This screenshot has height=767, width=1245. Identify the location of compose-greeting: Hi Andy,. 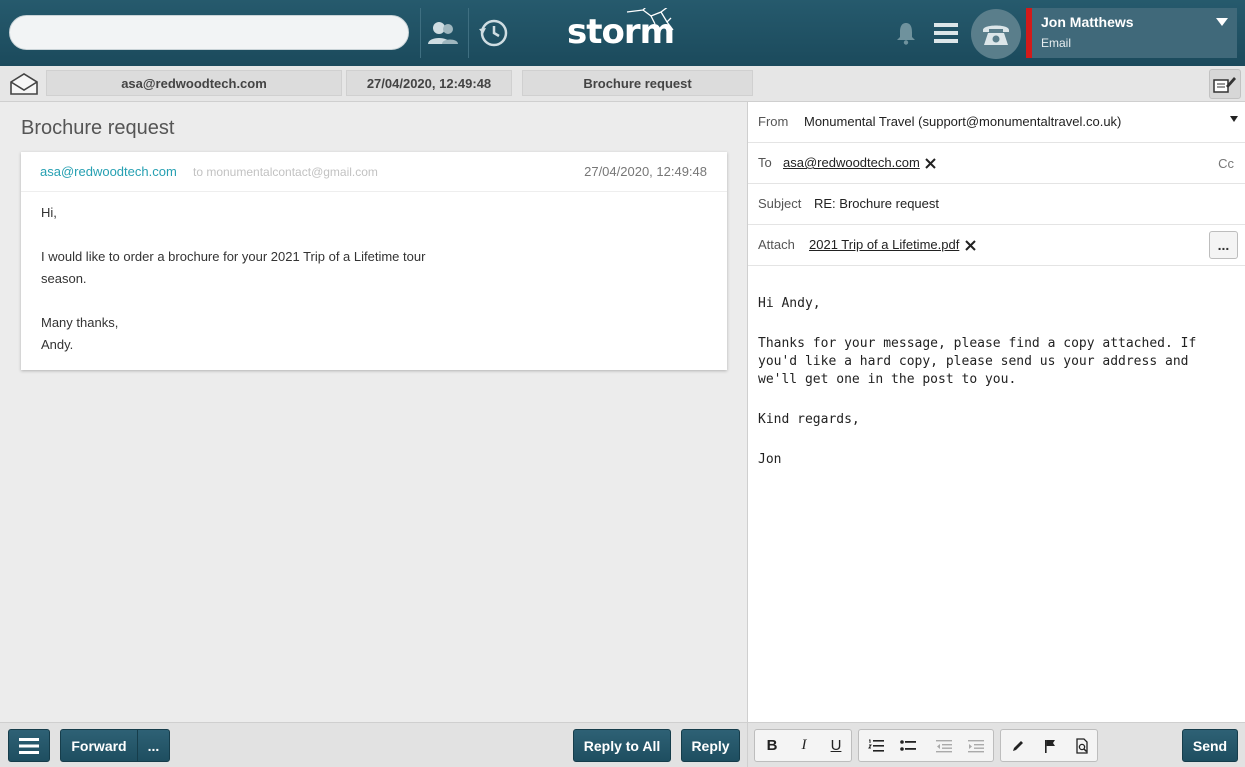
(789, 303).